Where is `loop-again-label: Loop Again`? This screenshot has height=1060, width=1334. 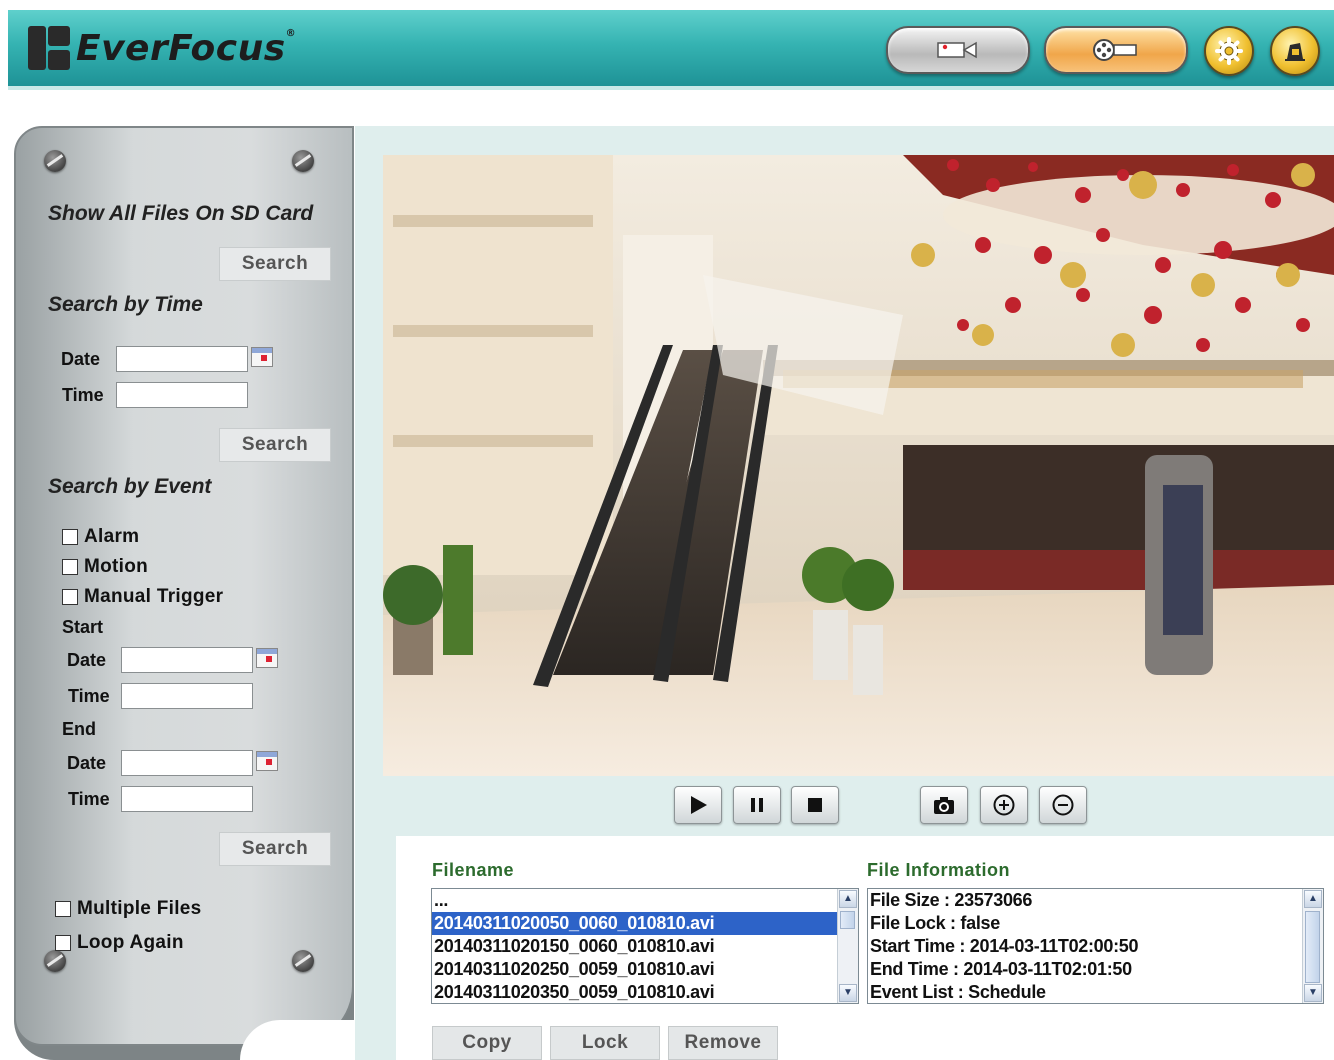 loop-again-label: Loop Again is located at coordinates (130, 942).